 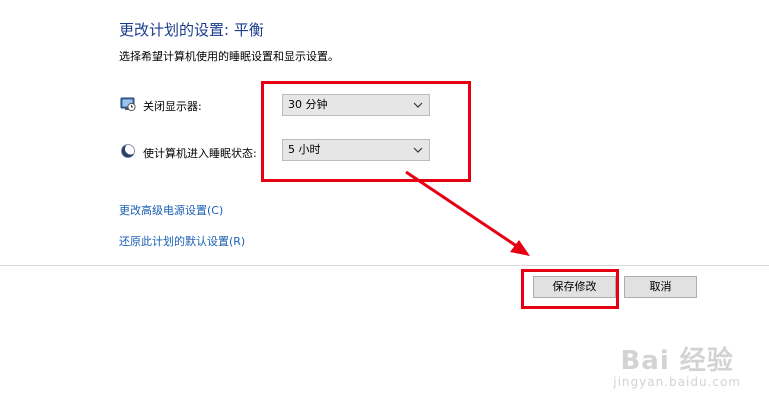 What do you see at coordinates (308, 104) in the screenshot?
I see `display-off-value: 30 分钟` at bounding box center [308, 104].